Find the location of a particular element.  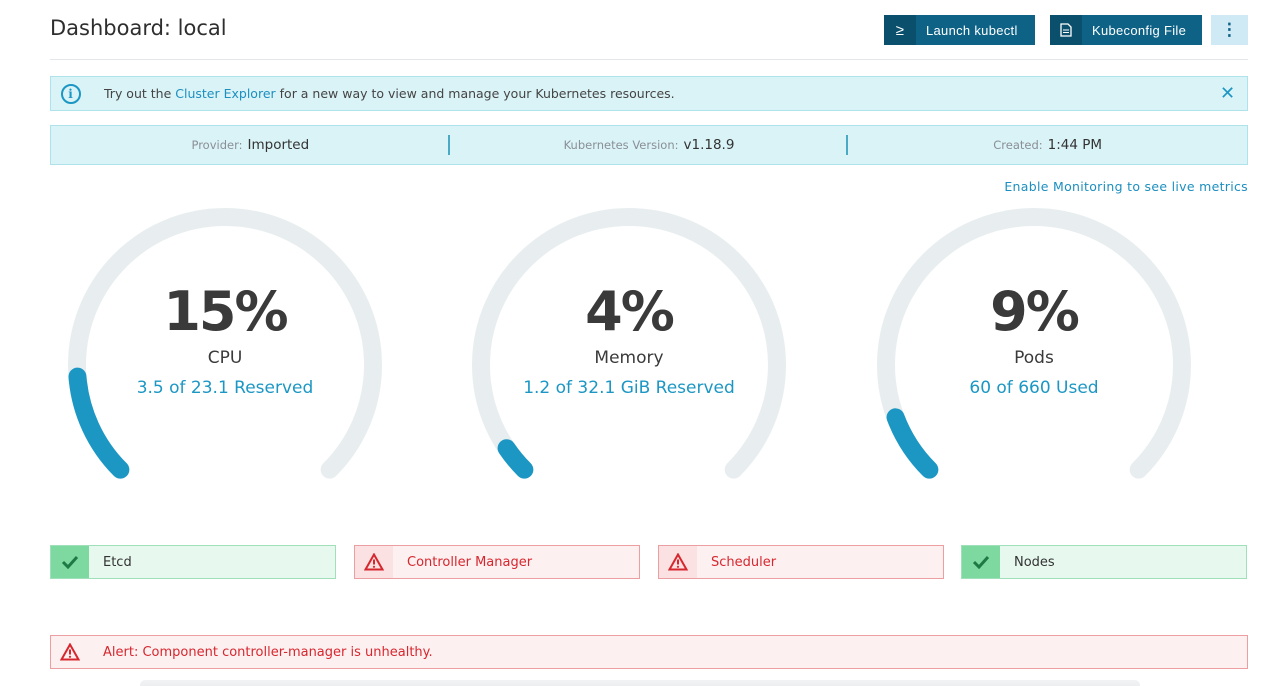

provider-info: Provider: Imported is located at coordinates (250, 145).